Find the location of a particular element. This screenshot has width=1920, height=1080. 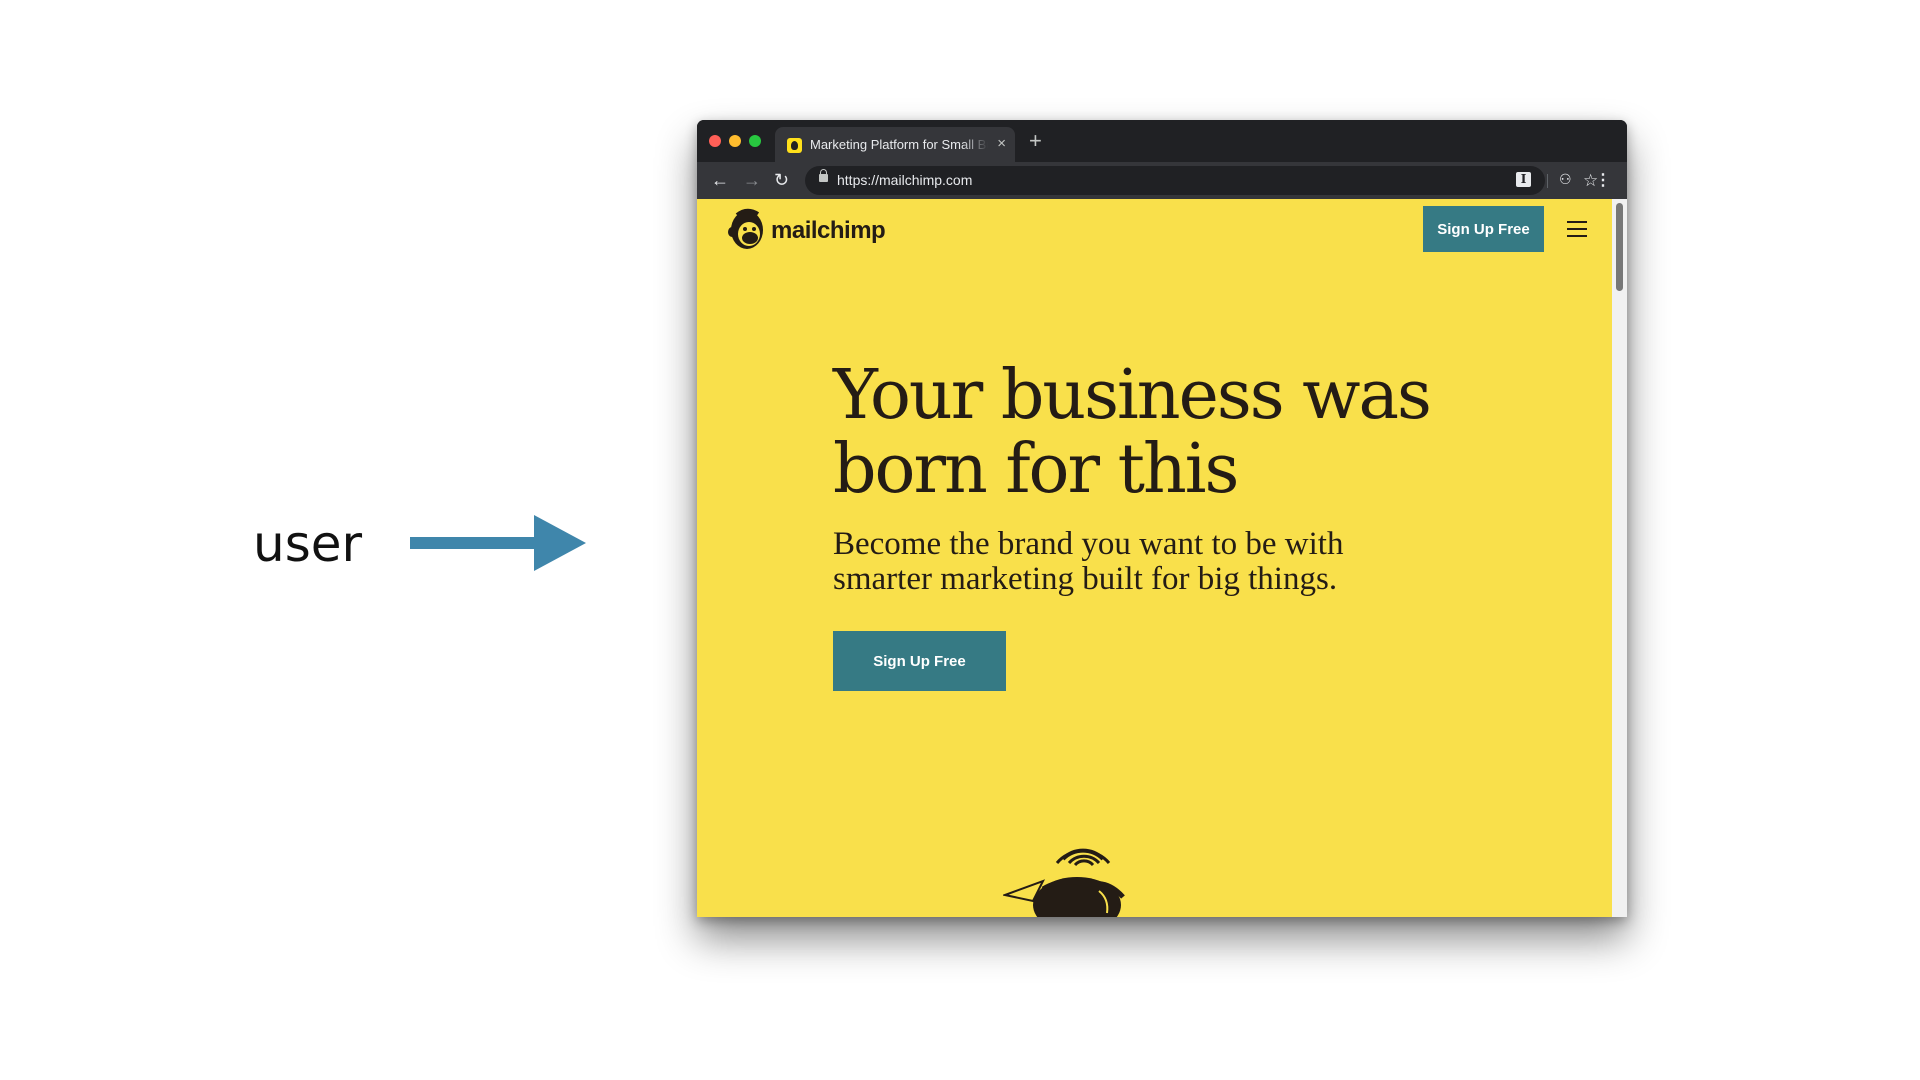

lock-icon is located at coordinates (823, 175).